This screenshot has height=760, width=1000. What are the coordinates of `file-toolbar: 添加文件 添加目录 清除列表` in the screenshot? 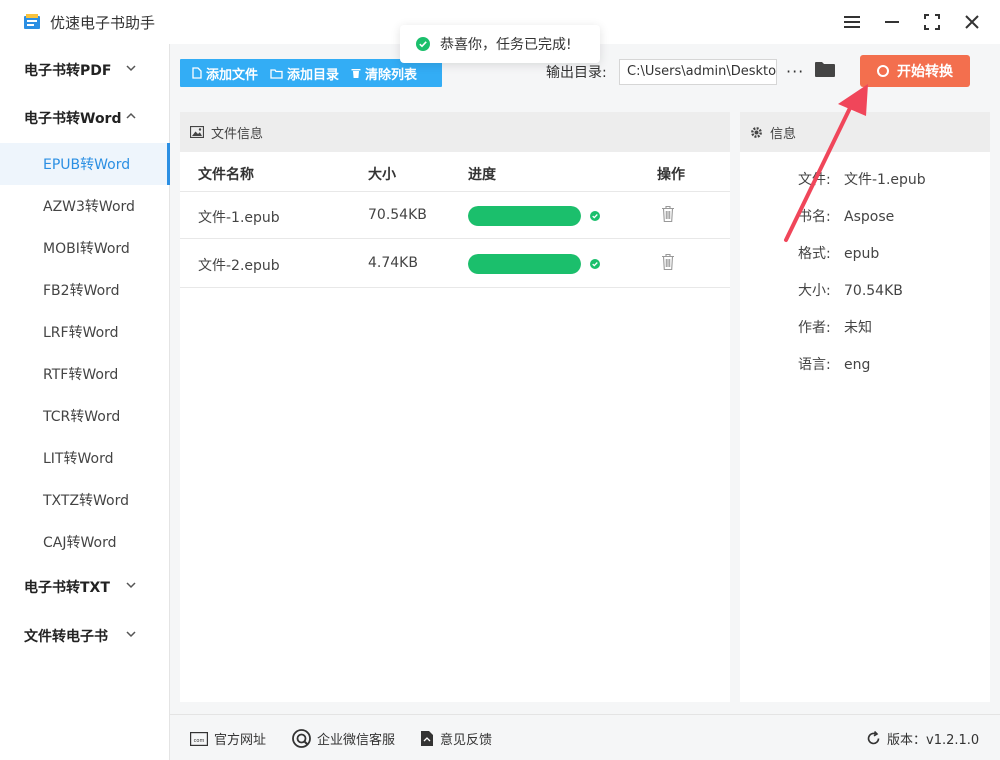 It's located at (311, 73).